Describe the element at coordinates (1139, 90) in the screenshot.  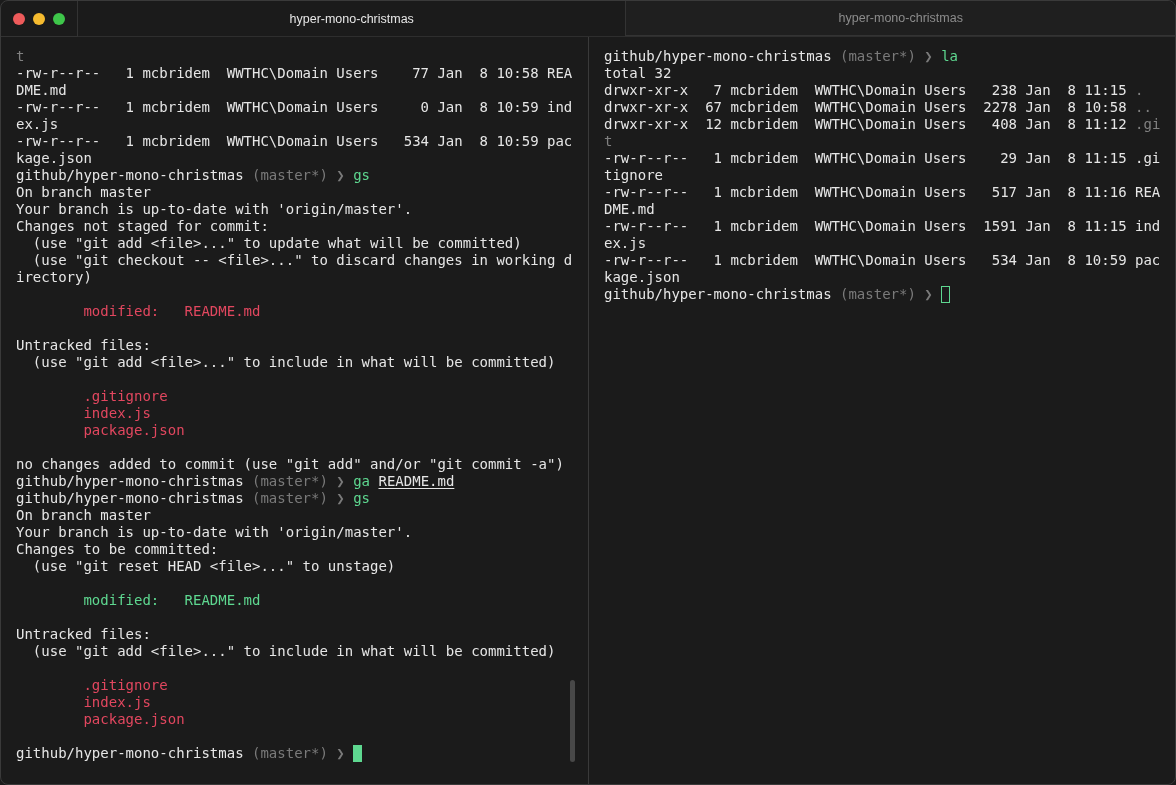
I see `hidden-file: .` at that location.